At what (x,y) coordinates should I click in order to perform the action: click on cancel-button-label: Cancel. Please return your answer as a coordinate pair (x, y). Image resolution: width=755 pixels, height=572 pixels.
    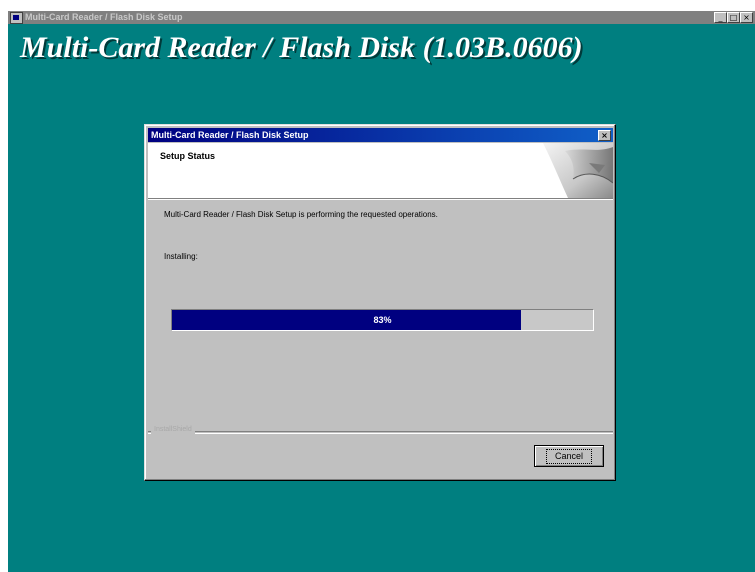
    Looking at the image, I should click on (568, 456).